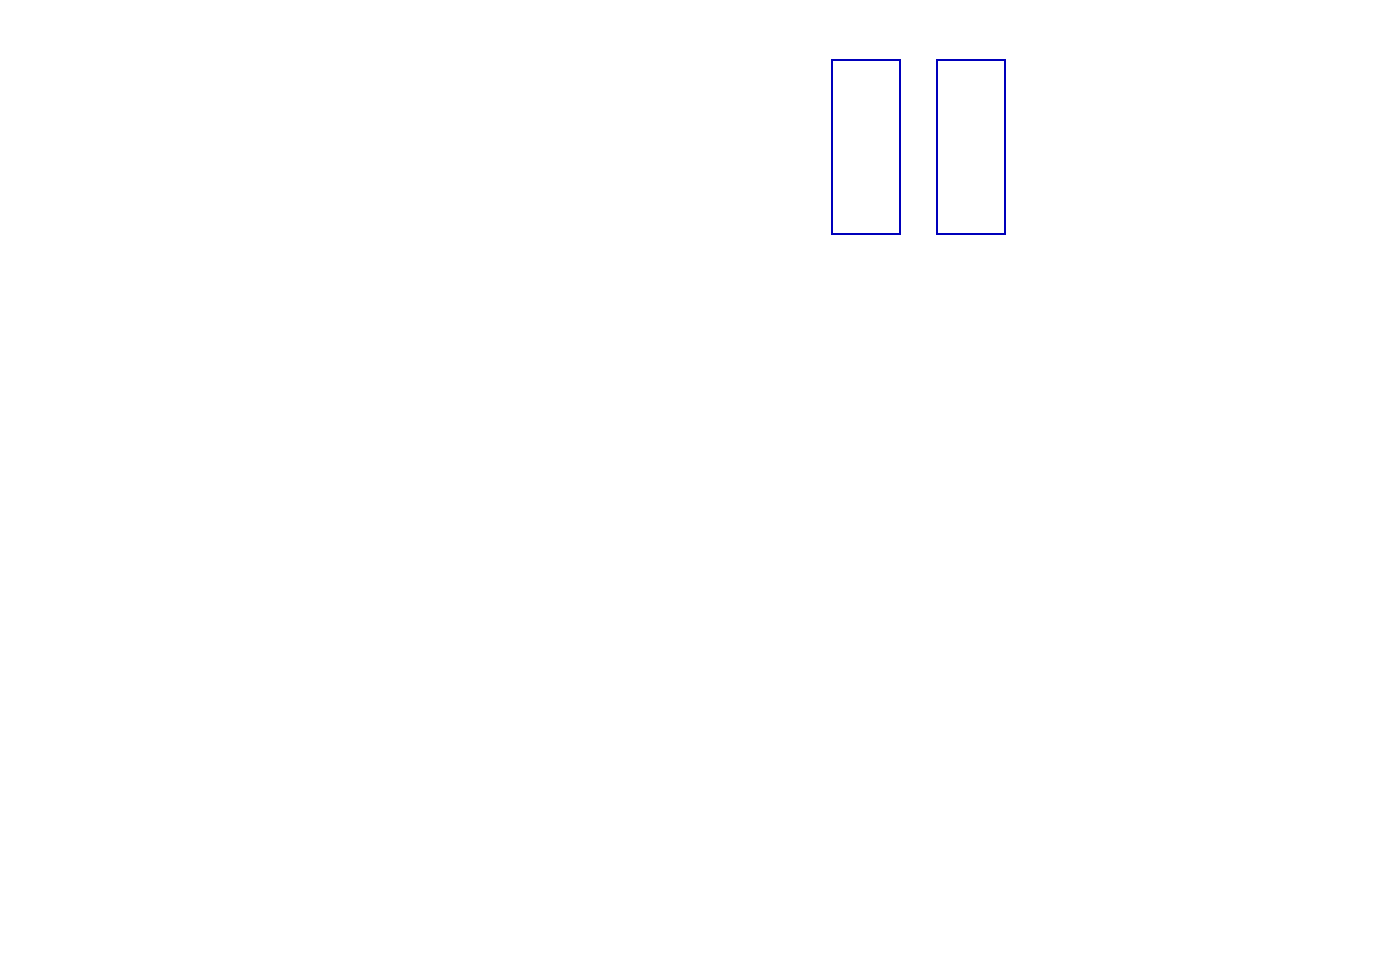  I want to click on withsky-image, so click(866, 147).